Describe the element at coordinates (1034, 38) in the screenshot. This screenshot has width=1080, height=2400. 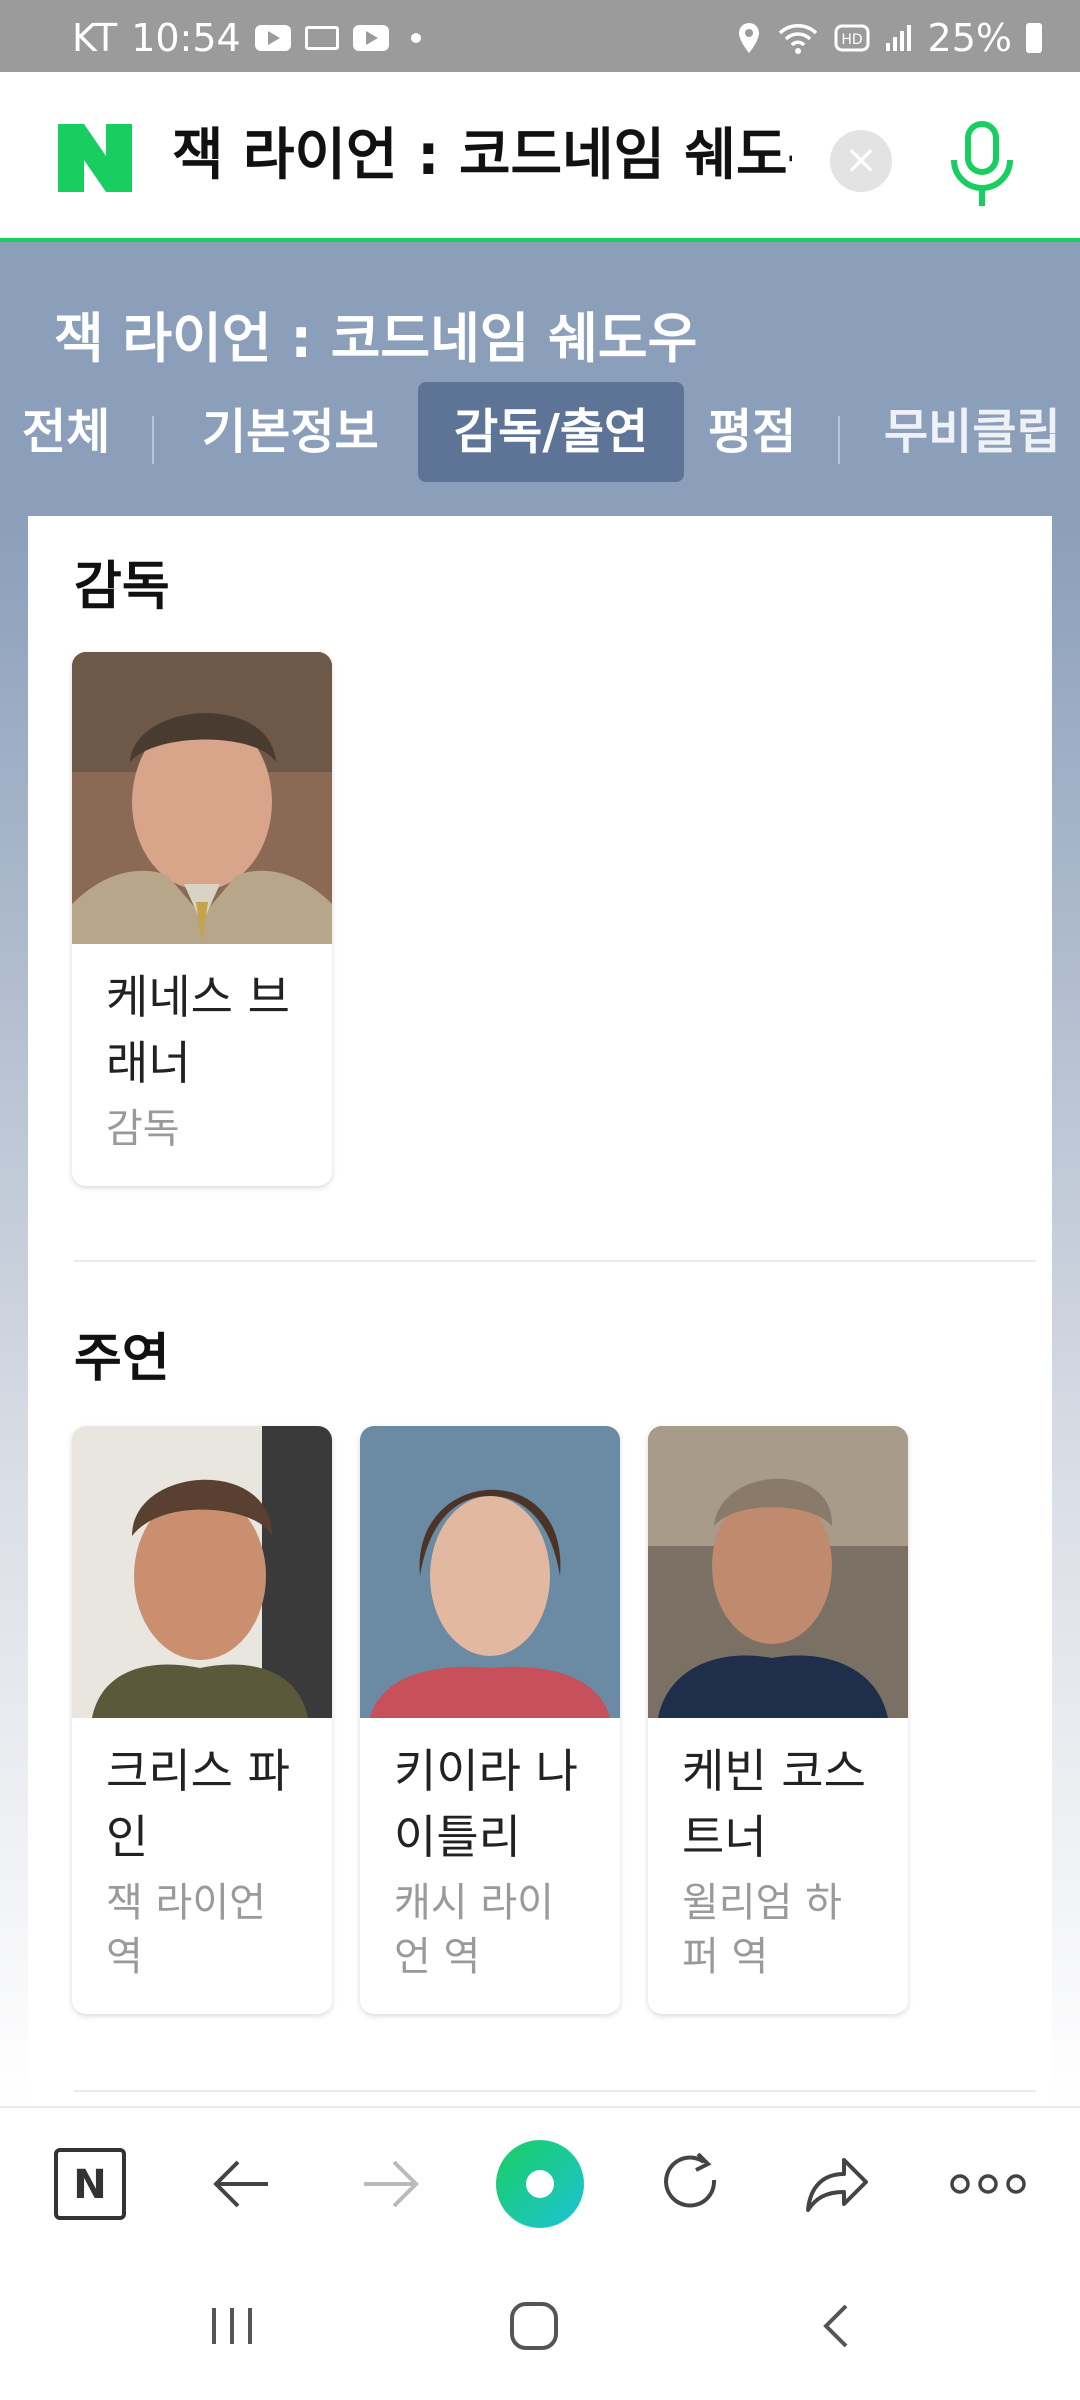
I see `battery-icon` at that location.